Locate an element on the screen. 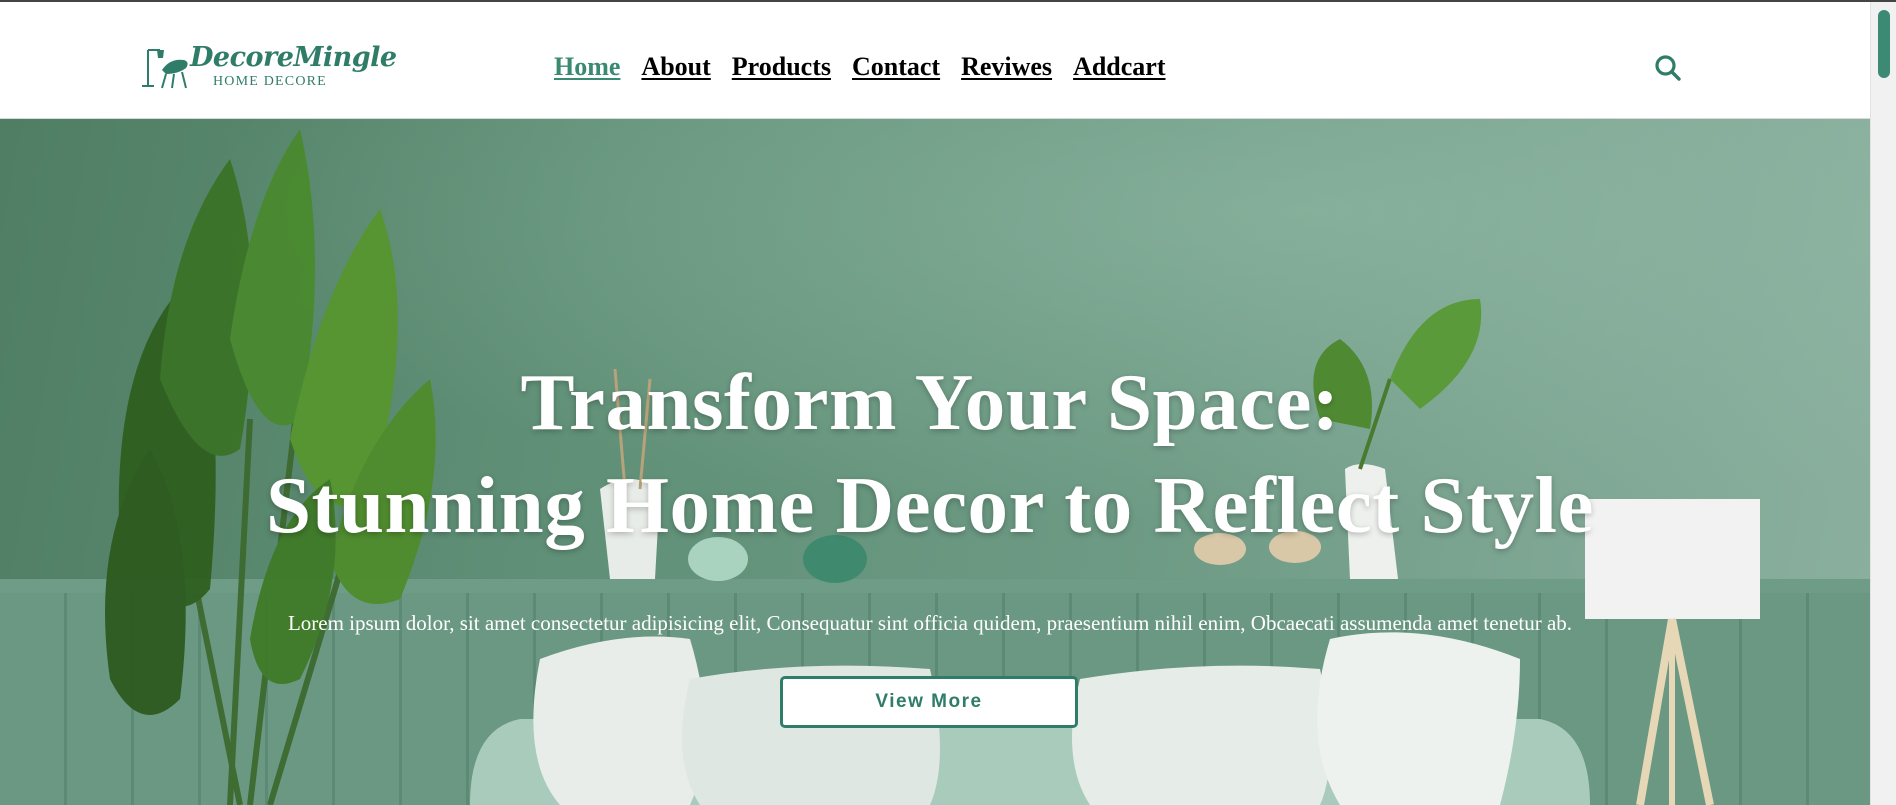 This screenshot has height=805, width=1896. nav-link-addcart: Addcart is located at coordinates (1119, 67).